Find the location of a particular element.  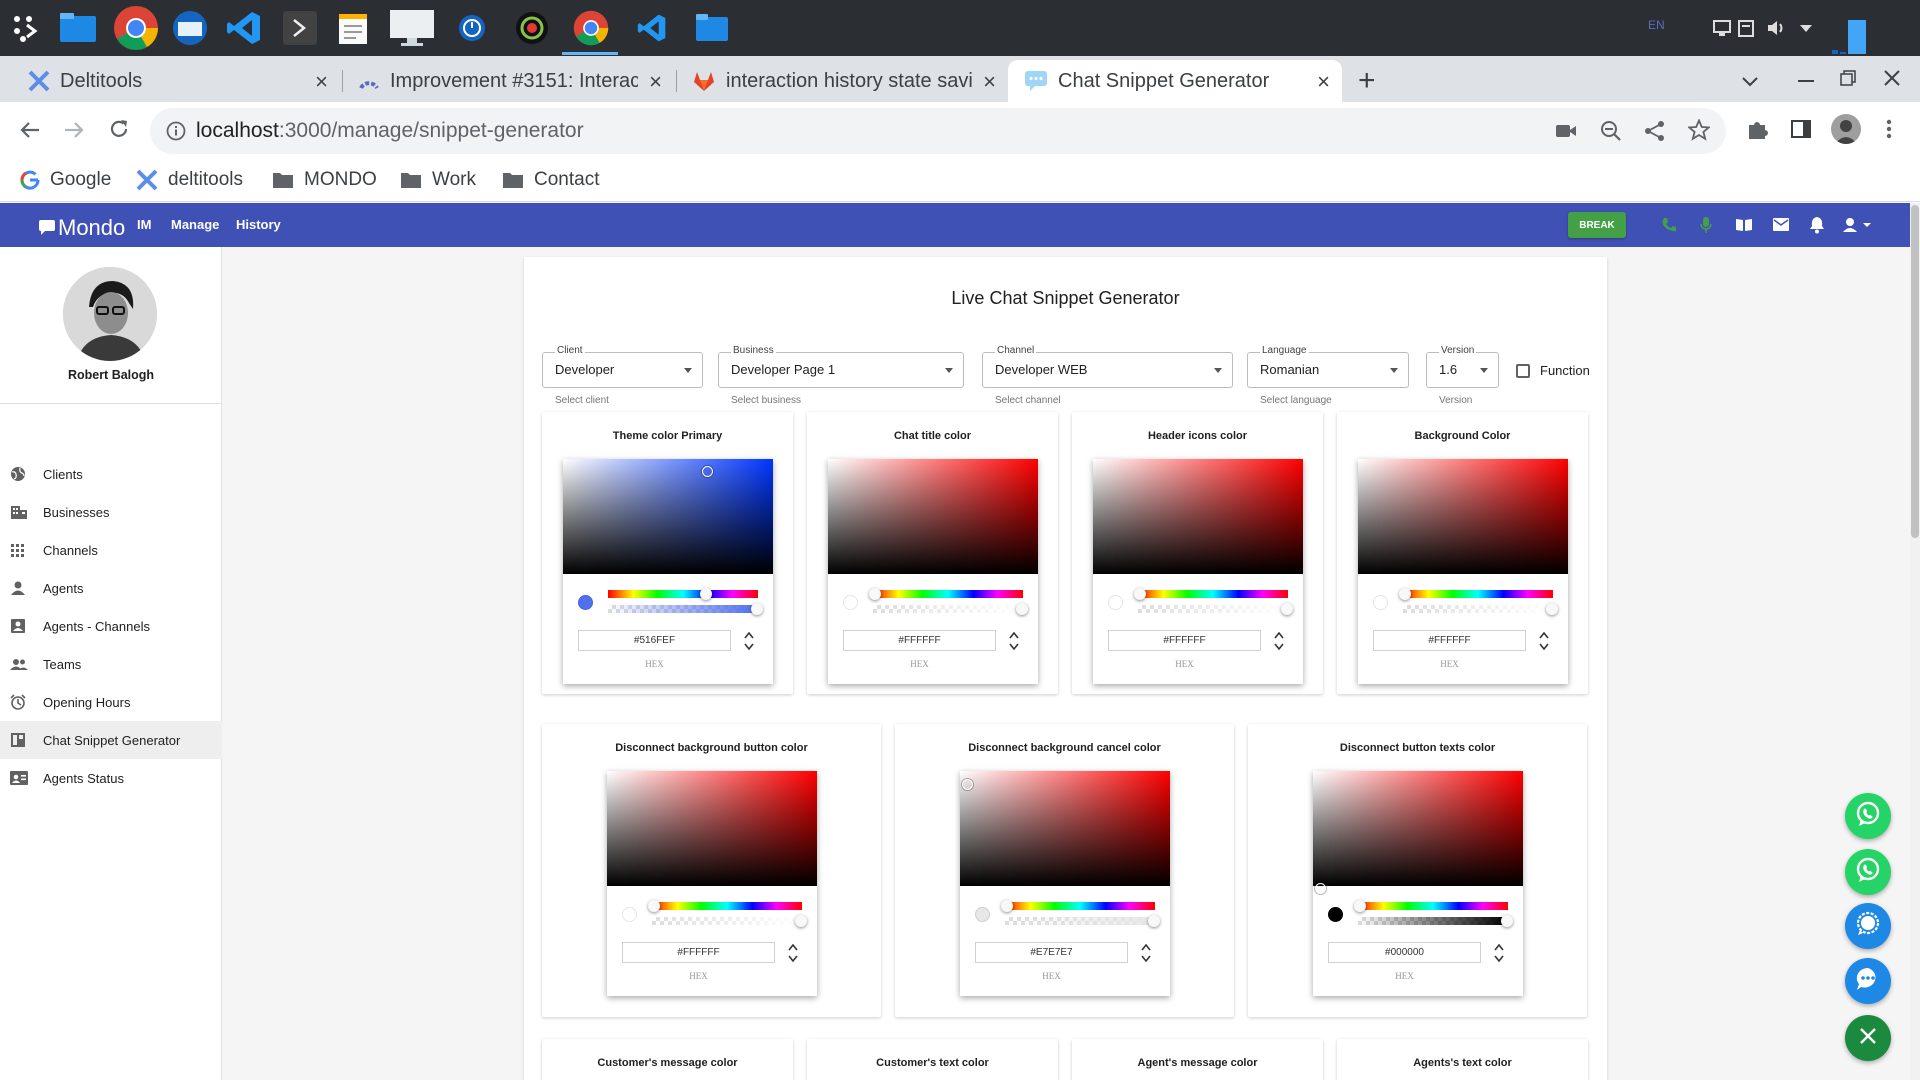

tab-chat-snippet-generator: Chat Snippet Generator × is located at coordinates (1175, 81).